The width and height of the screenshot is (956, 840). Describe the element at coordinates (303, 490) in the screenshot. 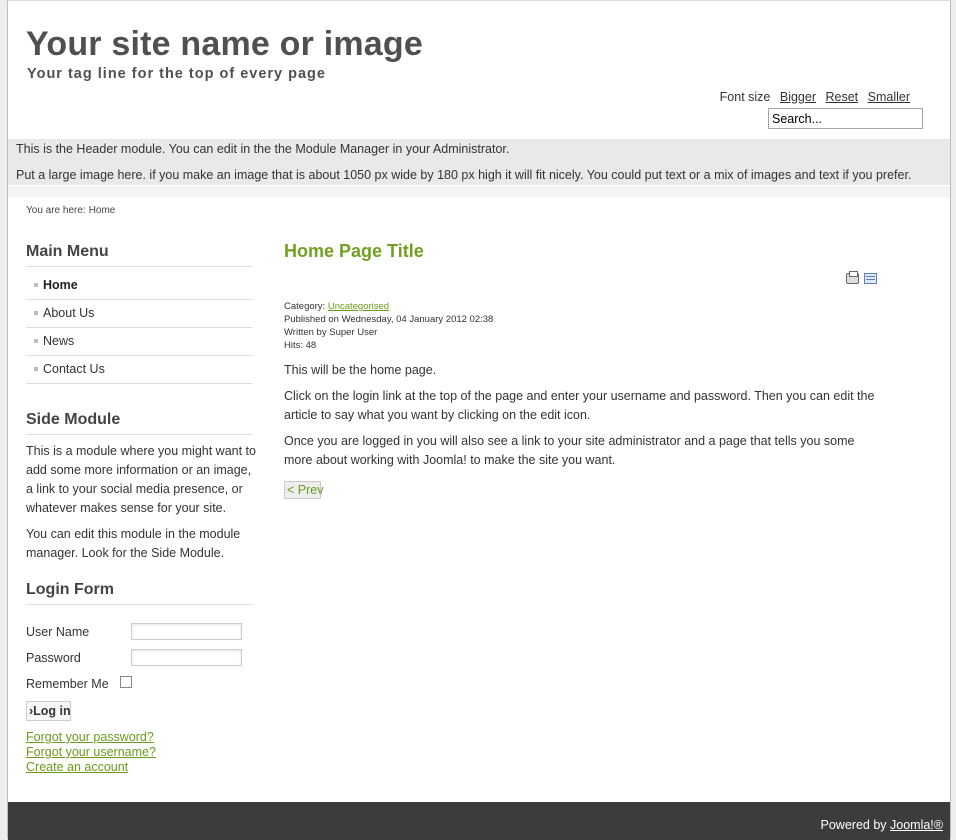

I see `prev-button: < Prev` at that location.